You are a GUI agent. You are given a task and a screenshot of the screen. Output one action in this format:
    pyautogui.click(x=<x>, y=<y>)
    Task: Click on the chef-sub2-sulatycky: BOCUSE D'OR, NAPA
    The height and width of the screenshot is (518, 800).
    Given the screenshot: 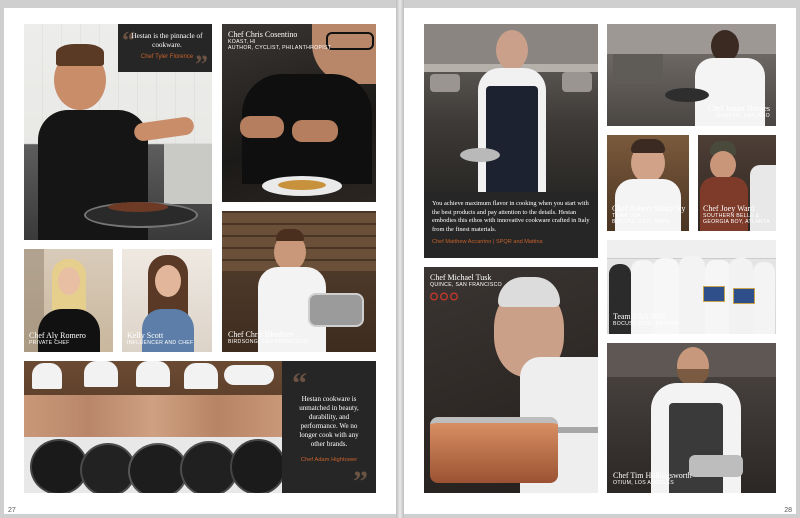 What is the action you would take?
    pyautogui.click(x=641, y=222)
    